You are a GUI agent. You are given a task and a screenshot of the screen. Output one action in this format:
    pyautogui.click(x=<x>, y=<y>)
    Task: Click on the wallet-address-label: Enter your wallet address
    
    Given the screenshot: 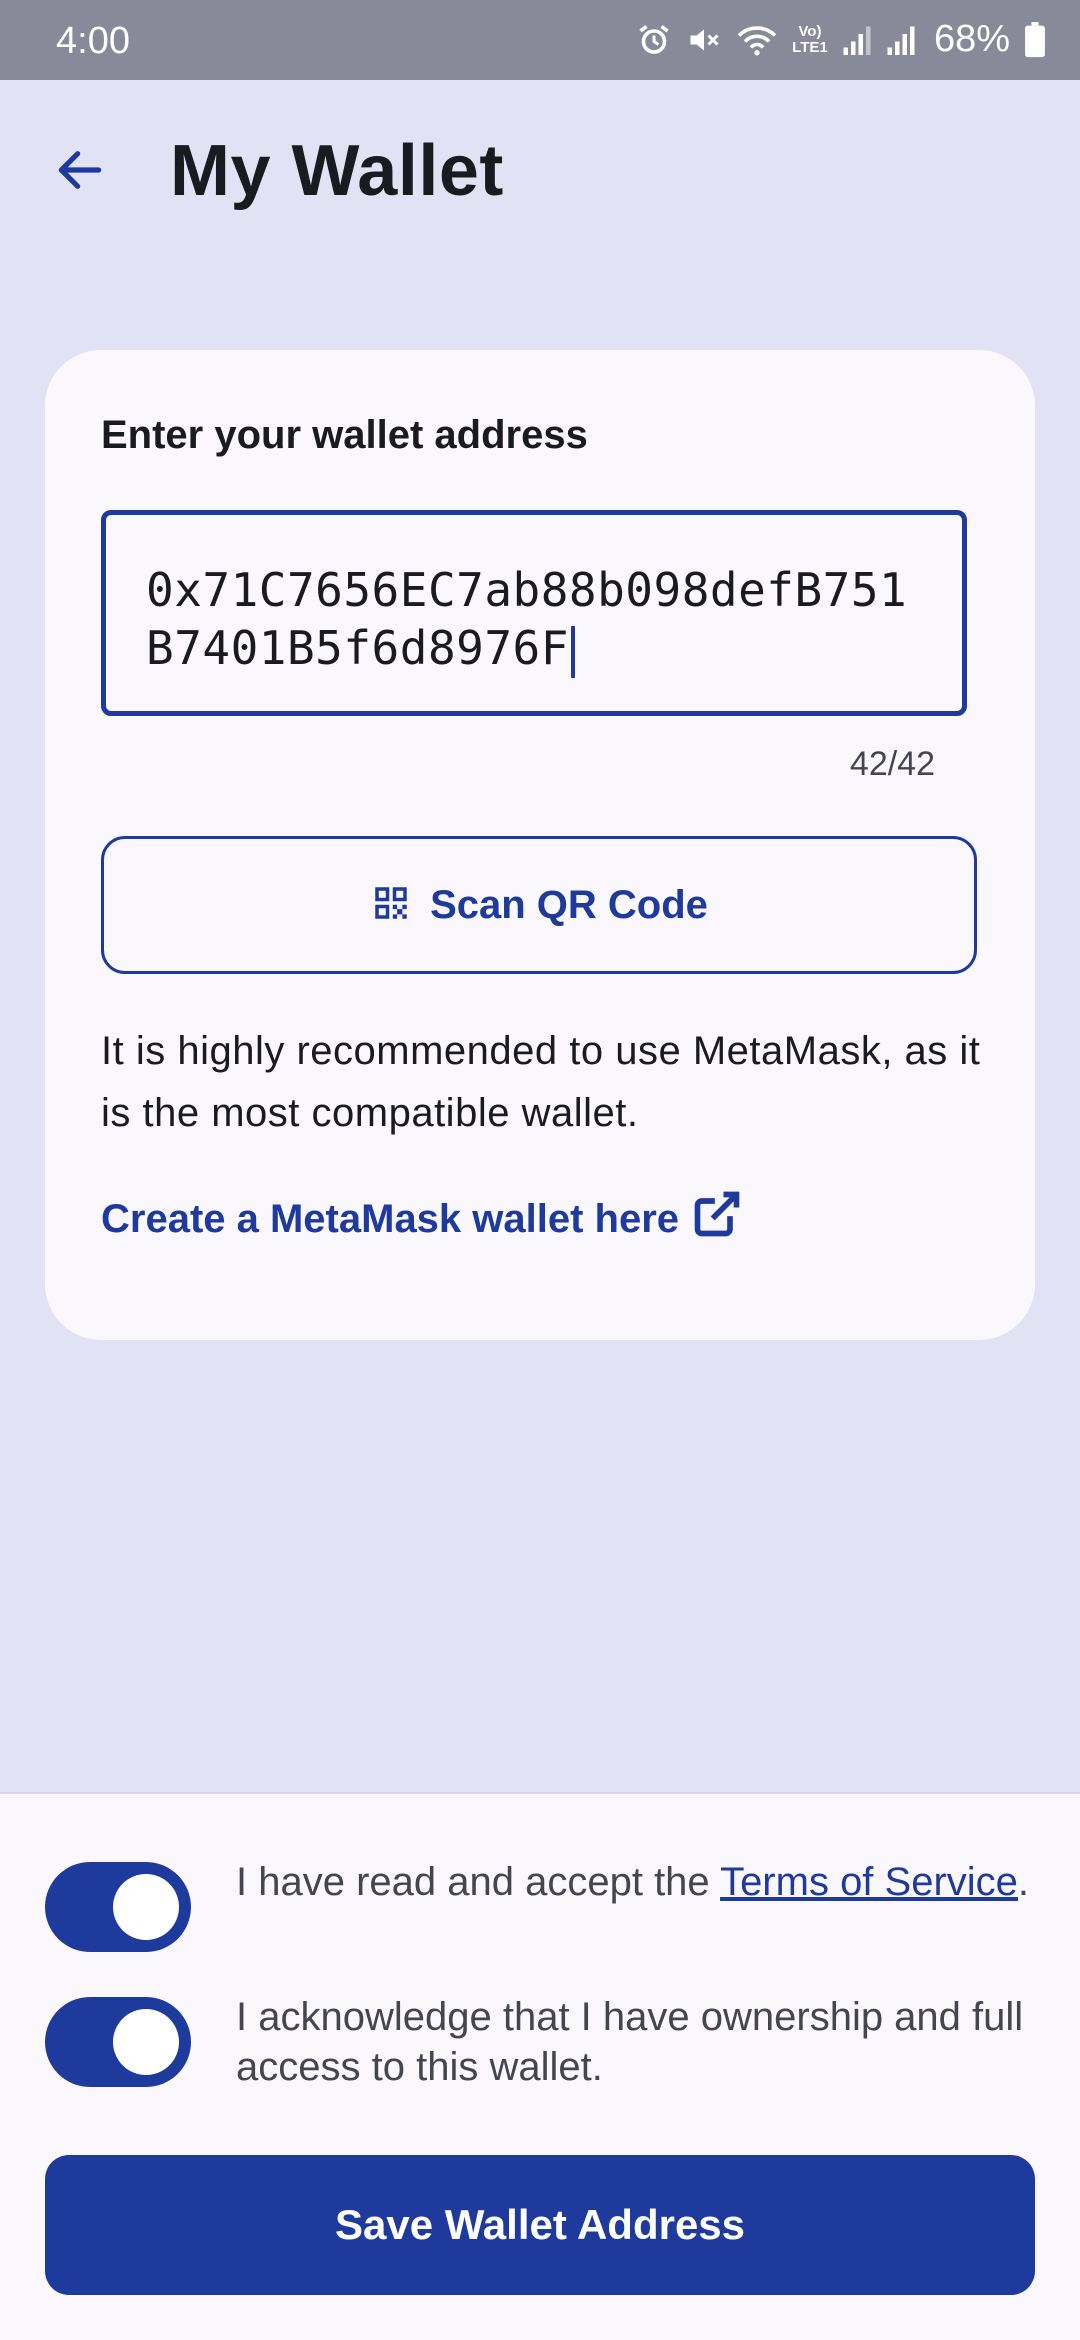 What is the action you would take?
    pyautogui.click(x=344, y=435)
    